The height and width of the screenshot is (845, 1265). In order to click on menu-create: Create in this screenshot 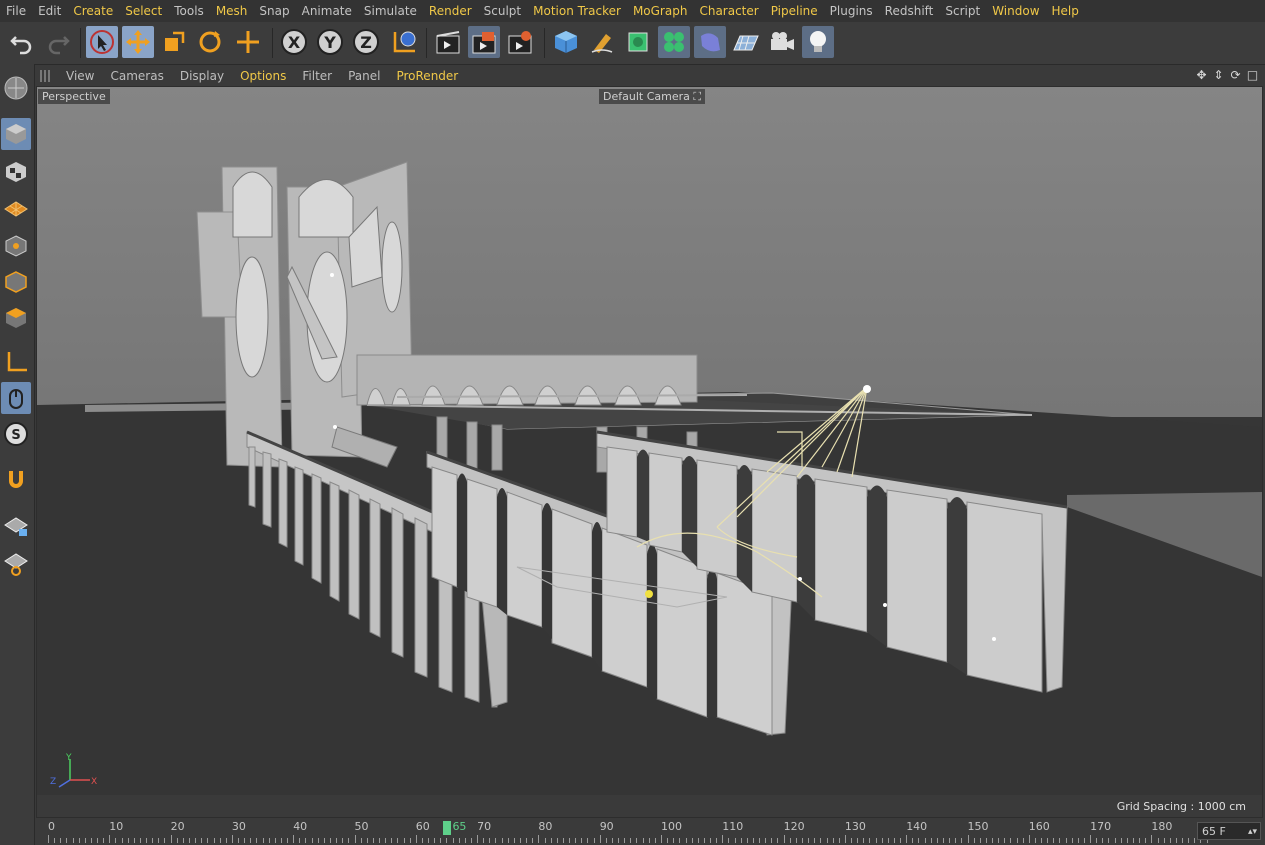, I will do `click(93, 11)`.